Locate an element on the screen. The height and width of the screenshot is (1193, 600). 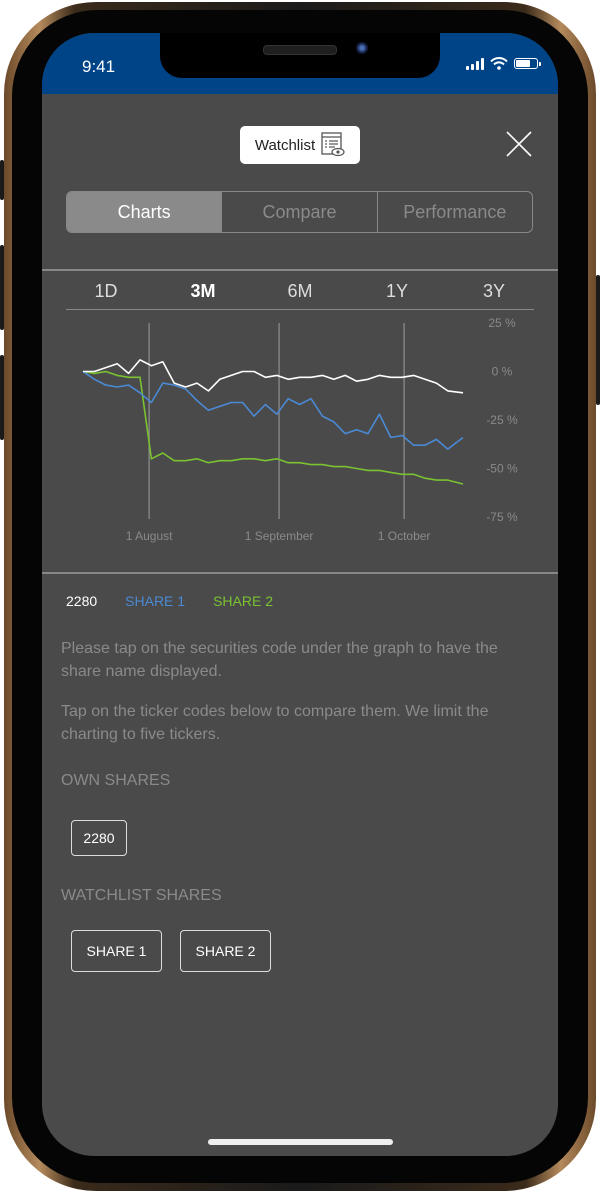
tab-charts: Charts is located at coordinates (144, 212).